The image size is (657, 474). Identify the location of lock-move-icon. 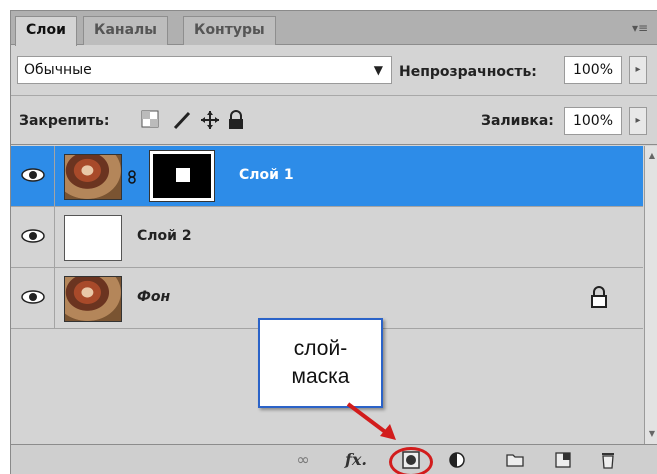
(210, 121).